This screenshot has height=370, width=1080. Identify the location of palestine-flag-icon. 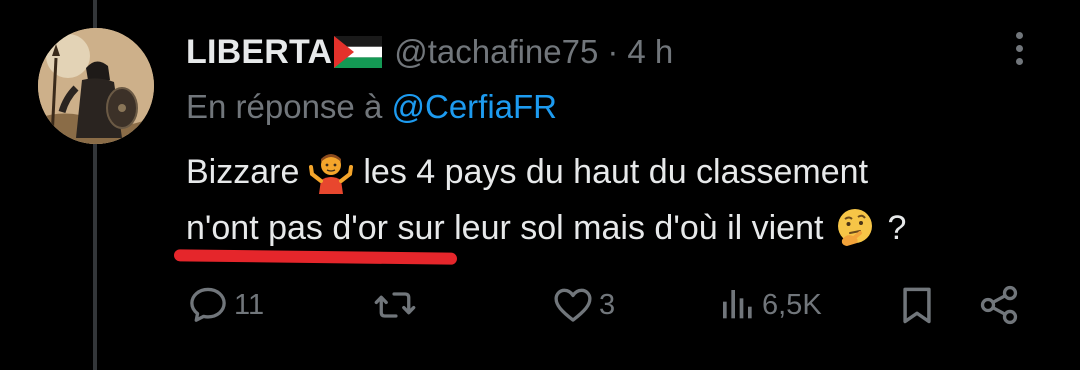
(358, 52).